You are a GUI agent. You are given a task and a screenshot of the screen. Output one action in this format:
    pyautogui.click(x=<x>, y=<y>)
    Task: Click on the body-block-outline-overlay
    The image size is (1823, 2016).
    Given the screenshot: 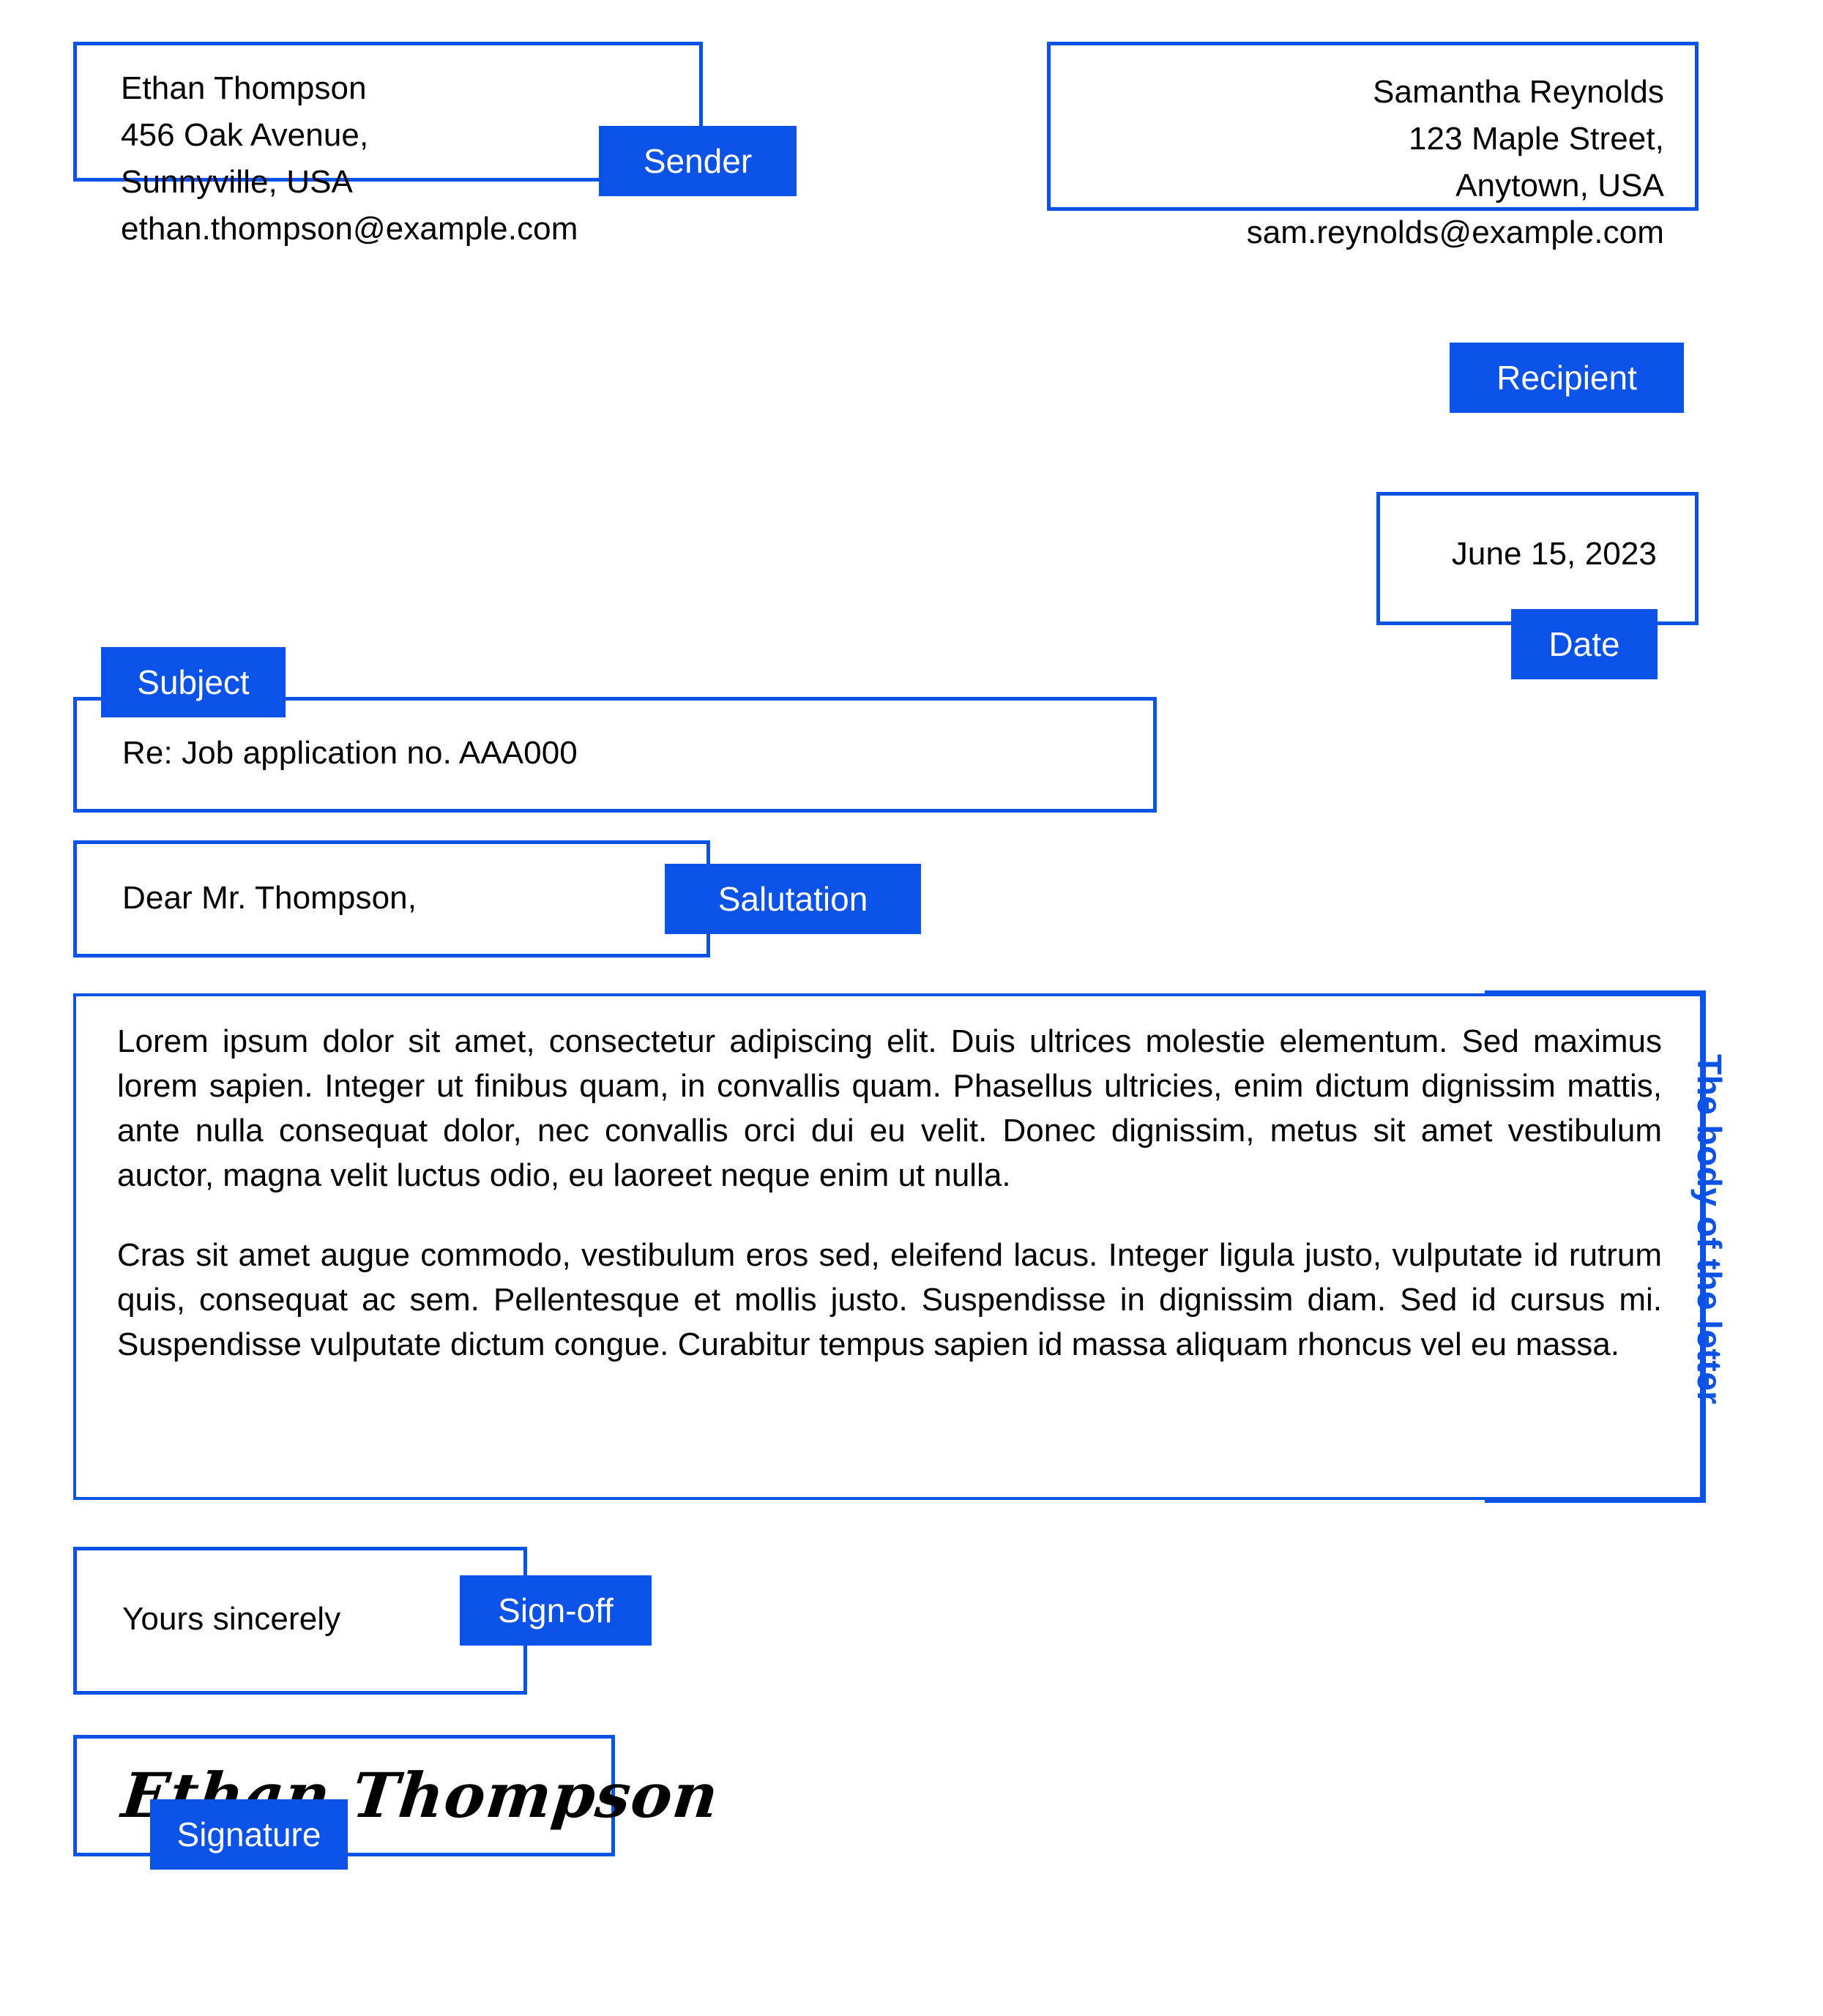 What is the action you would take?
    pyautogui.click(x=1595, y=1246)
    